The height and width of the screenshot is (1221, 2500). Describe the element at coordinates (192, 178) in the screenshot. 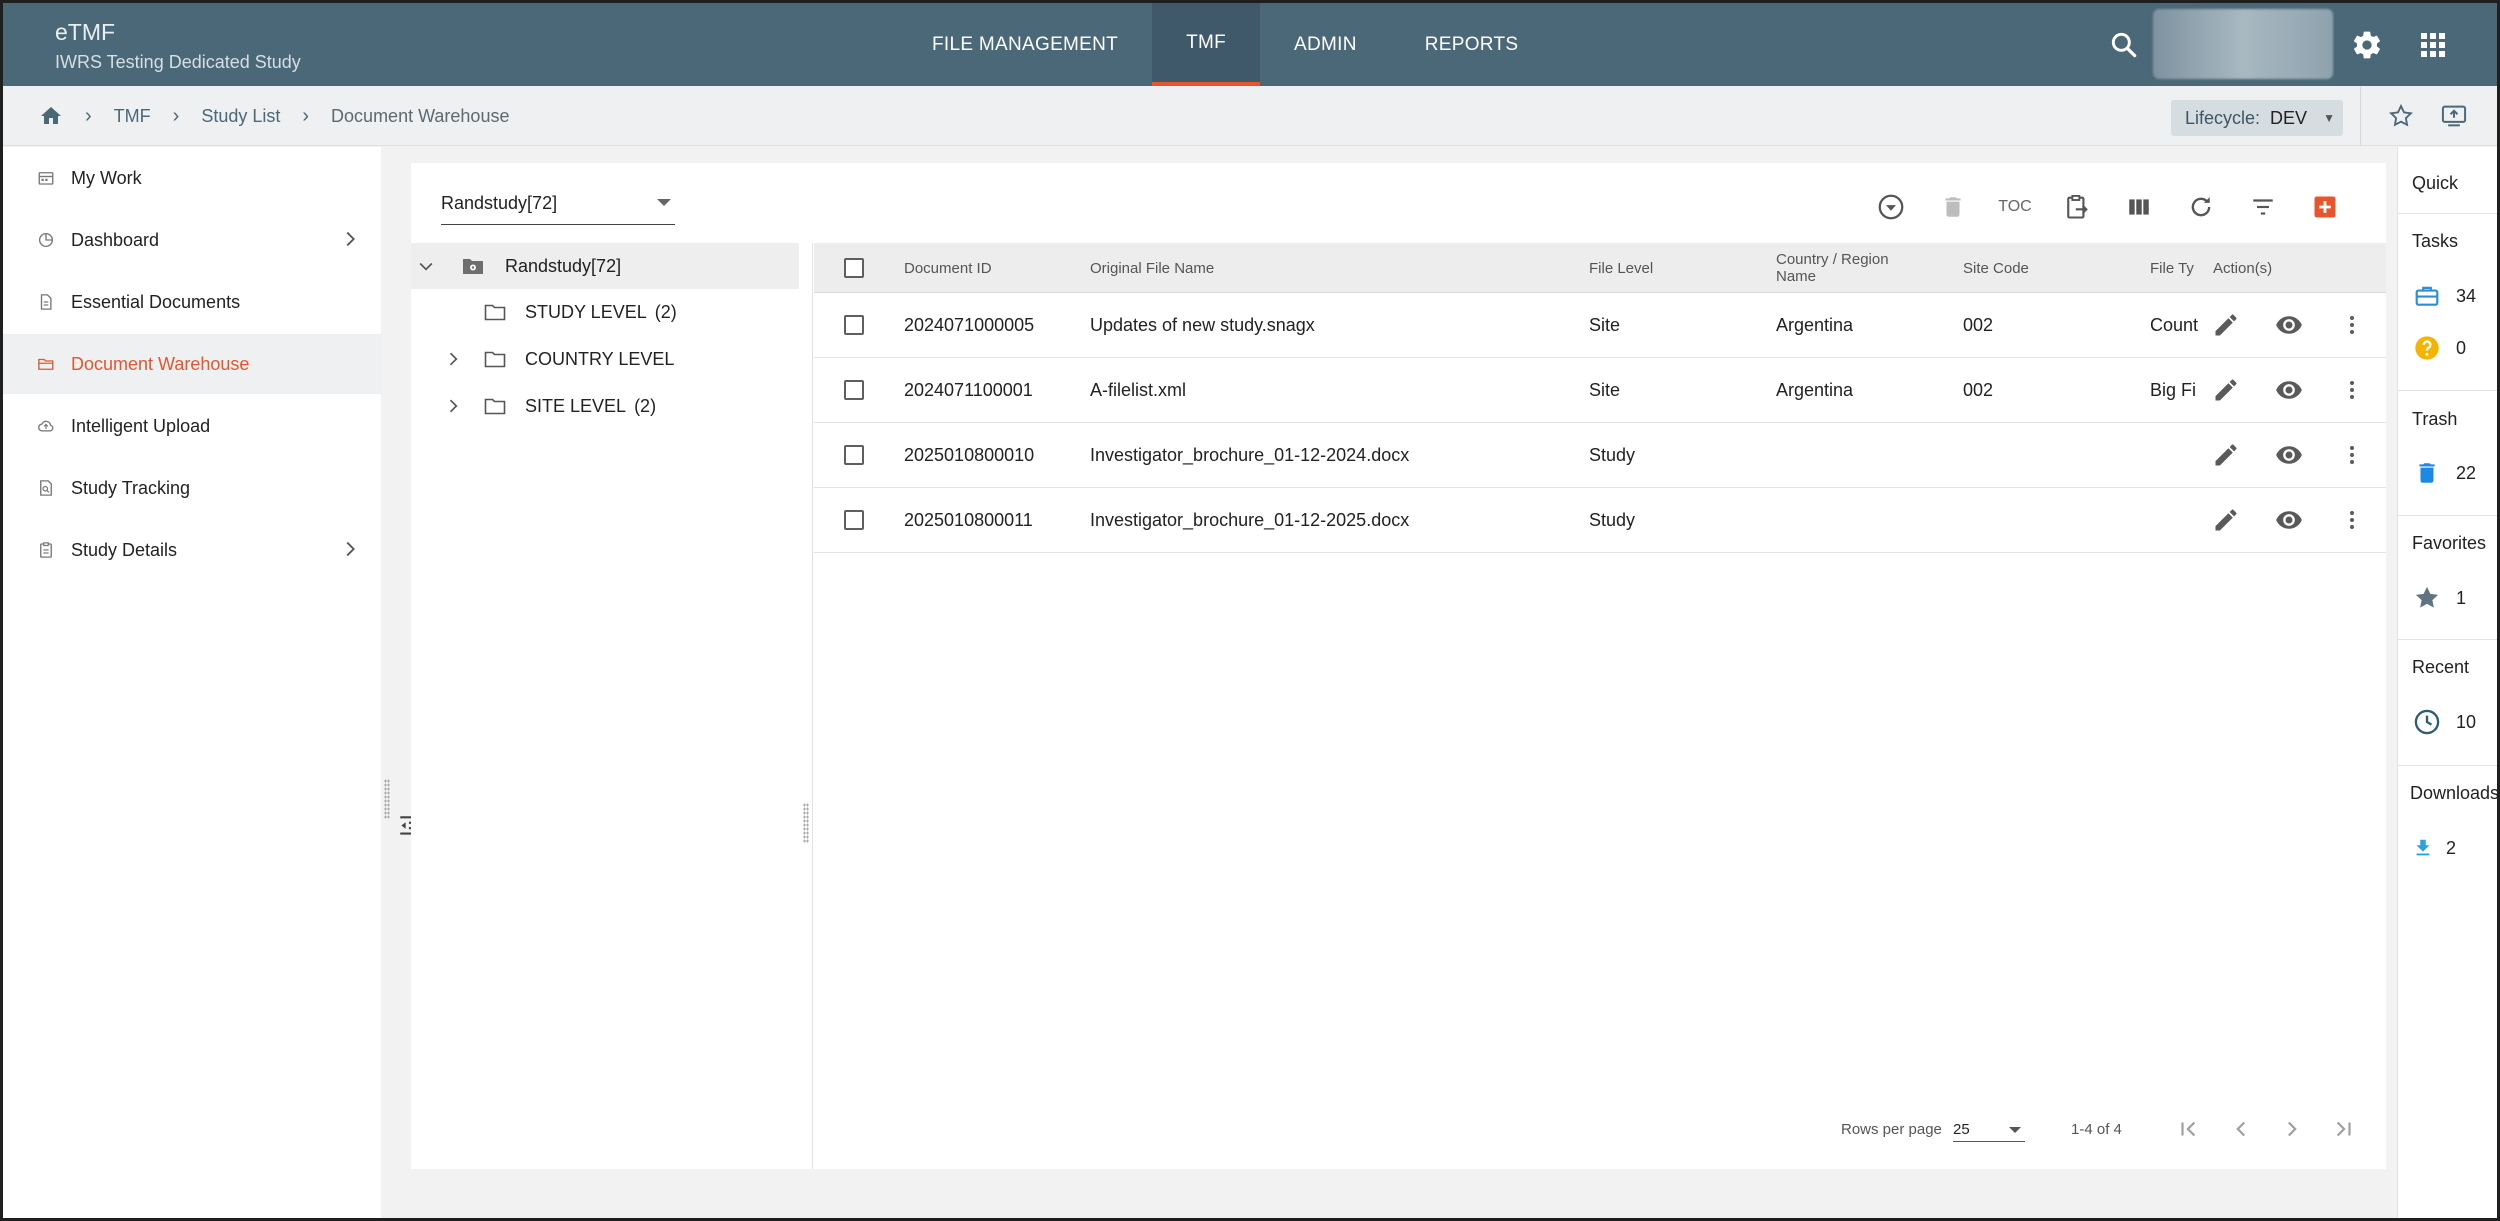

I see `sidebar-item-my-work: My Work` at that location.